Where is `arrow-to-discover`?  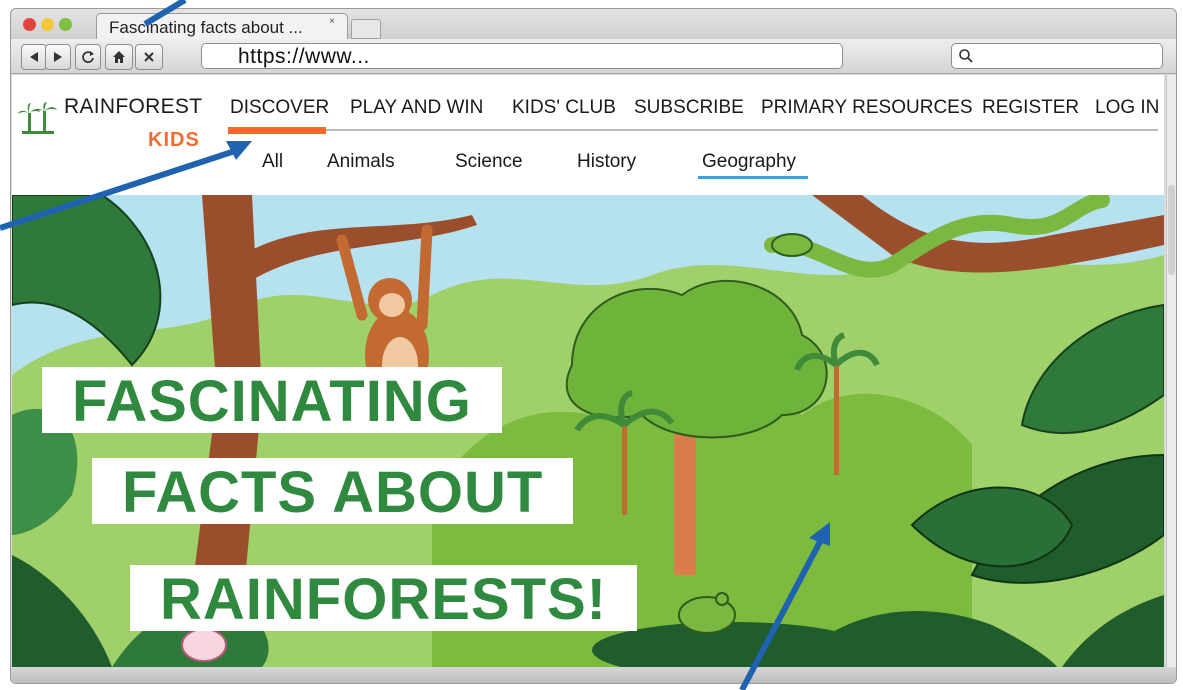 arrow-to-discover is located at coordinates (119, 189).